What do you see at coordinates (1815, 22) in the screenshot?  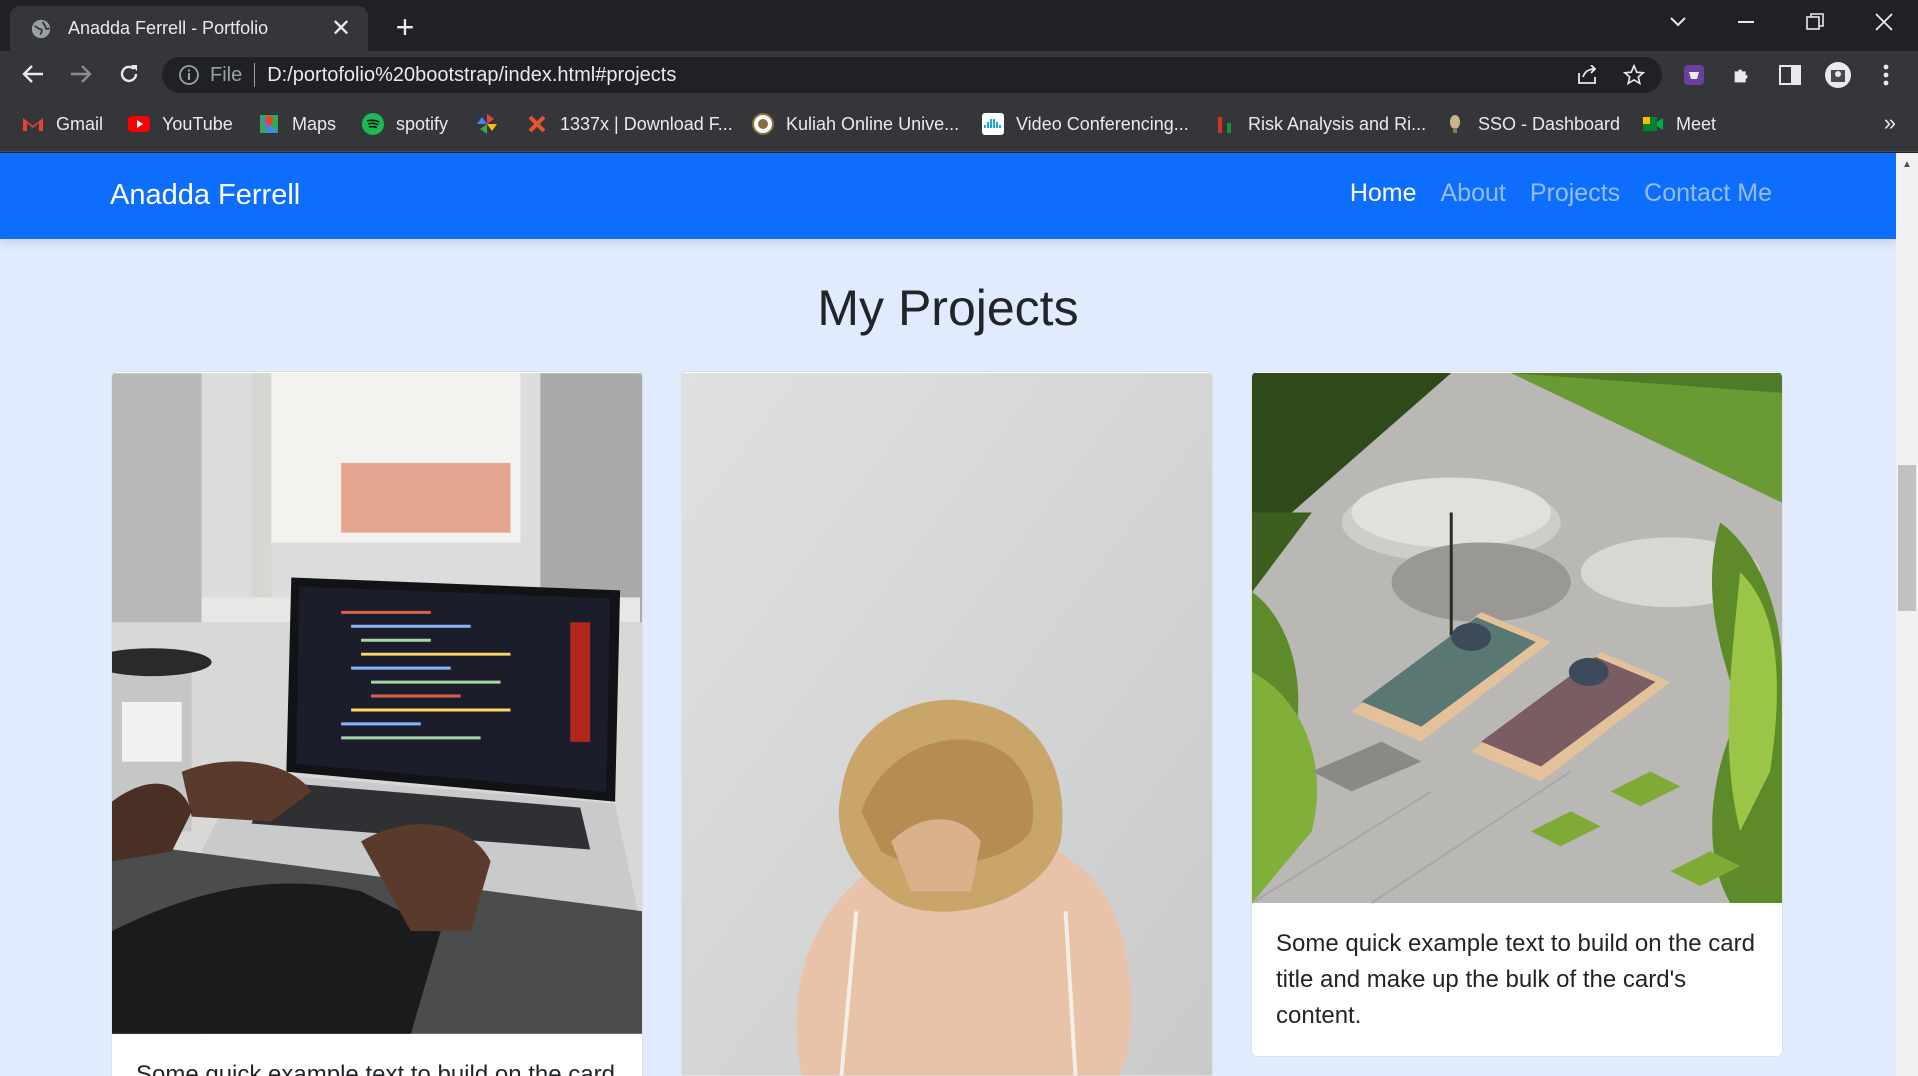 I see `restore-icon` at bounding box center [1815, 22].